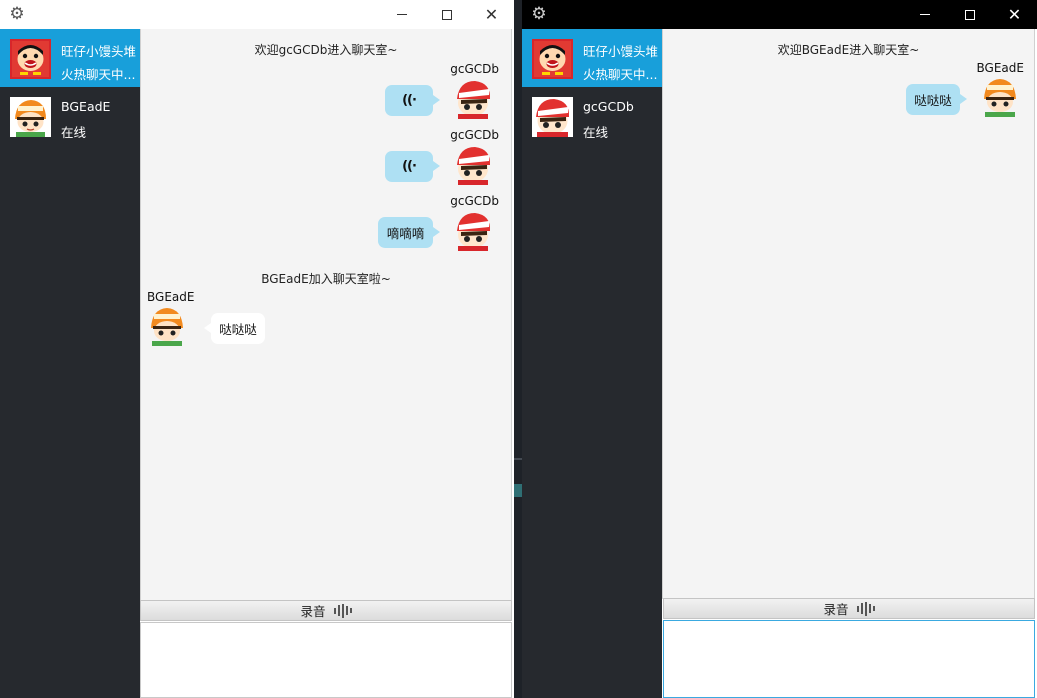 This screenshot has width=1037, height=698. Describe the element at coordinates (86, 106) in the screenshot. I see `contact-name: BGEadE` at that location.